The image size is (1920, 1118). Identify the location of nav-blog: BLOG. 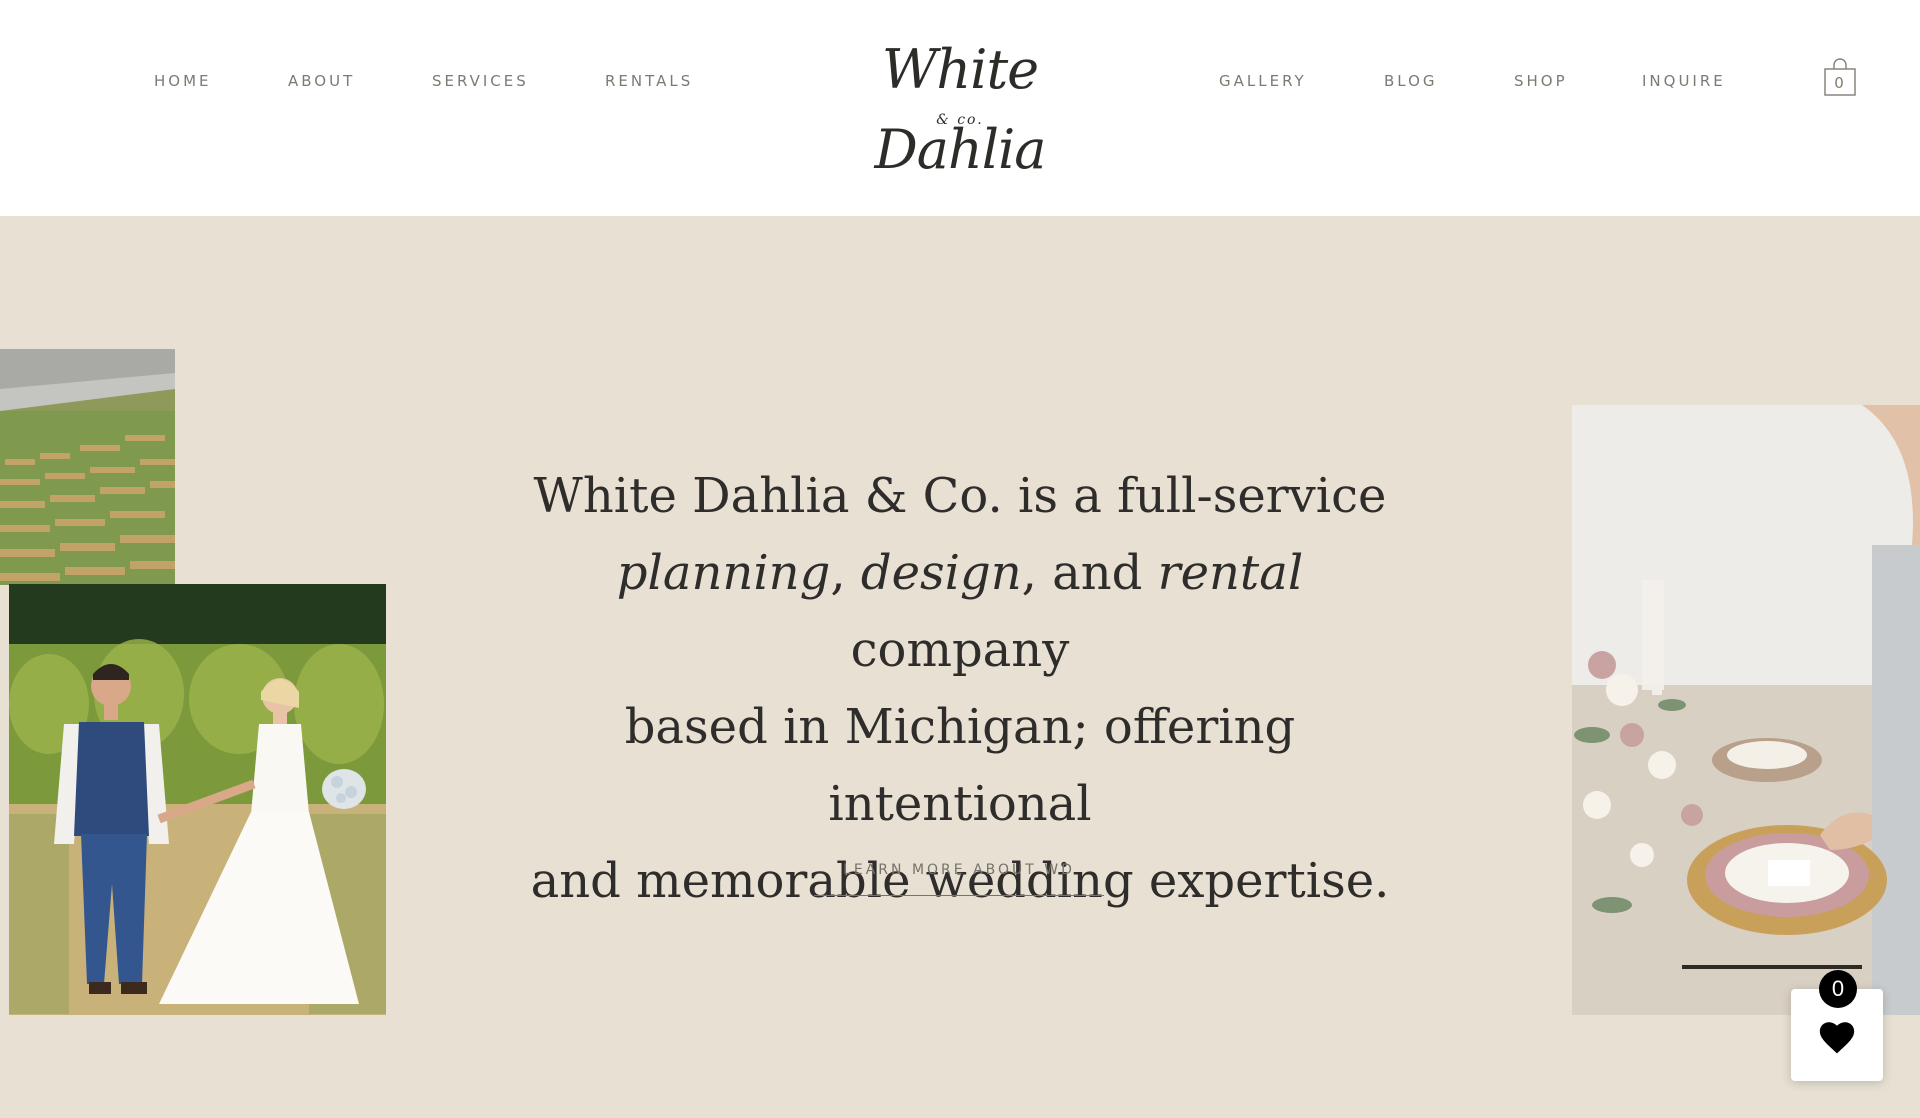
(1411, 81).